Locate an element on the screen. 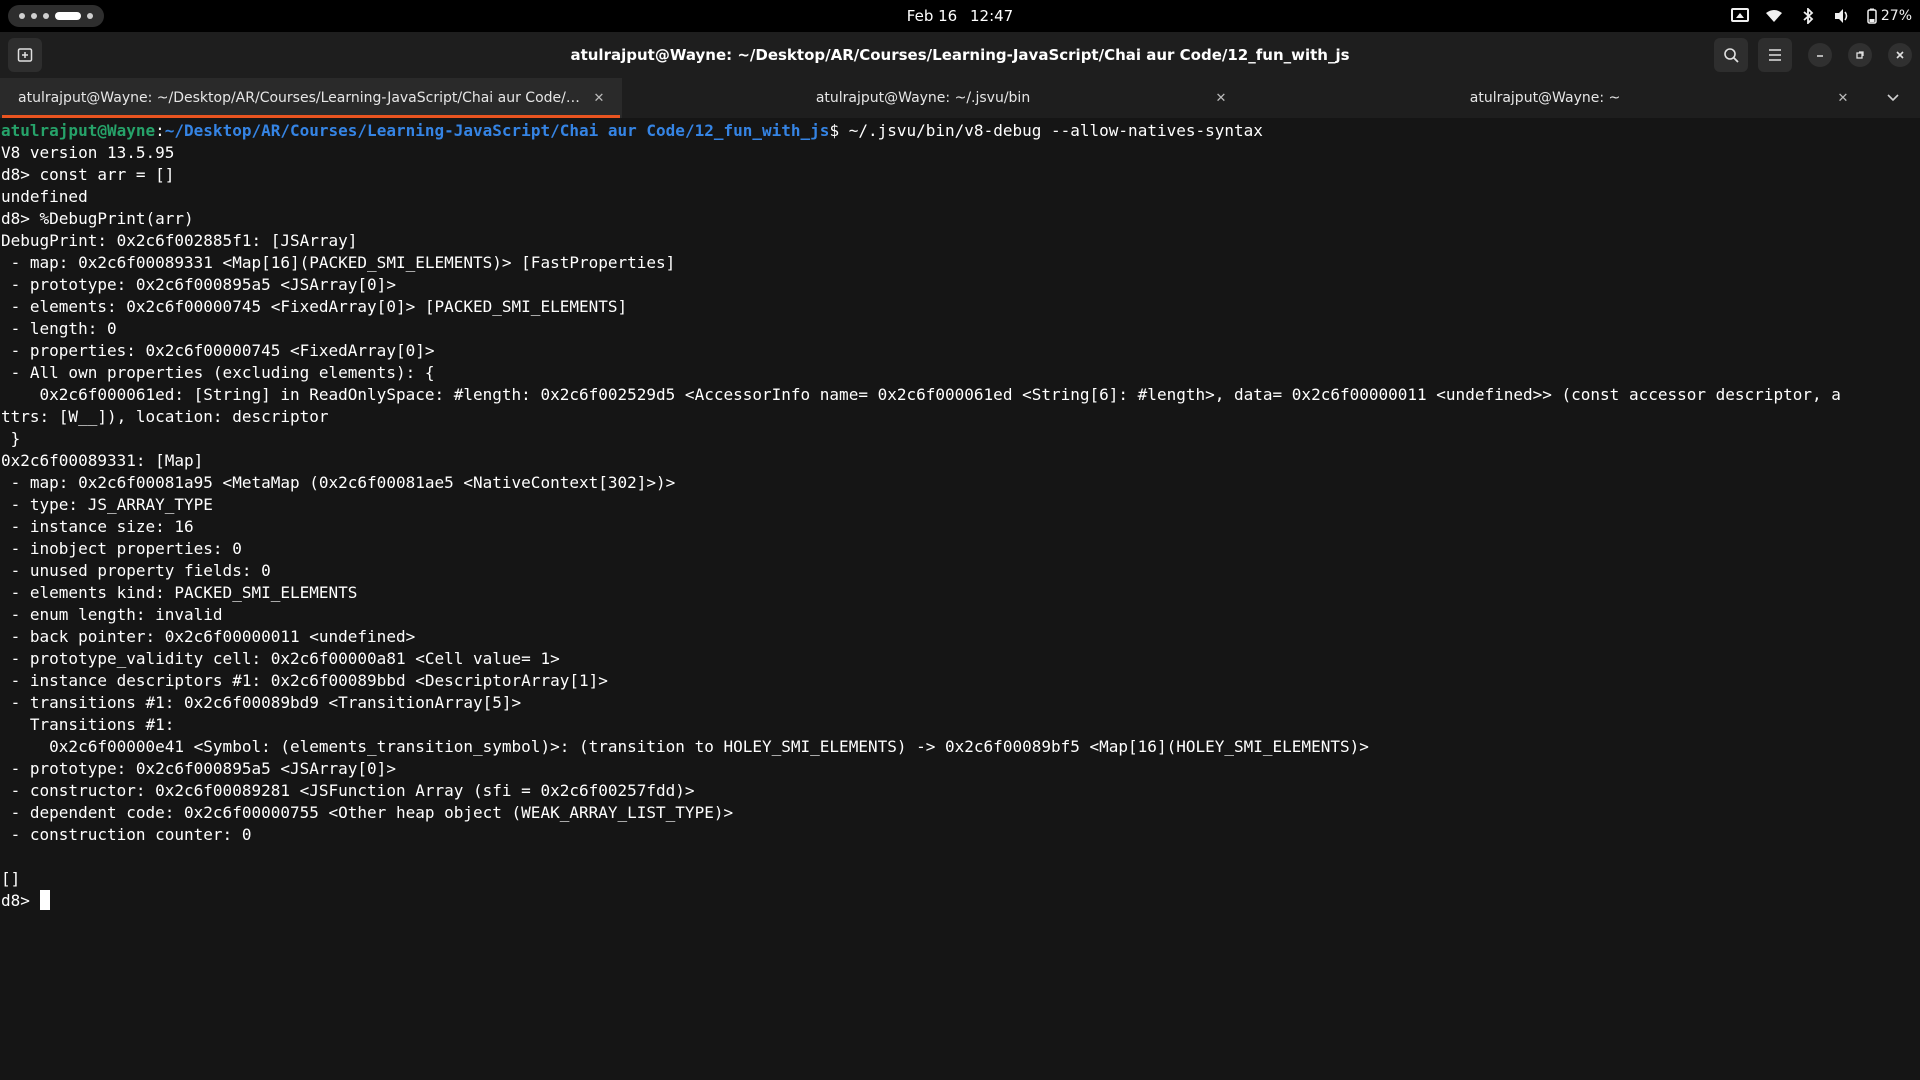 The image size is (1920, 1080). terminal-line: - inobject properties: 0 is located at coordinates (121, 548).